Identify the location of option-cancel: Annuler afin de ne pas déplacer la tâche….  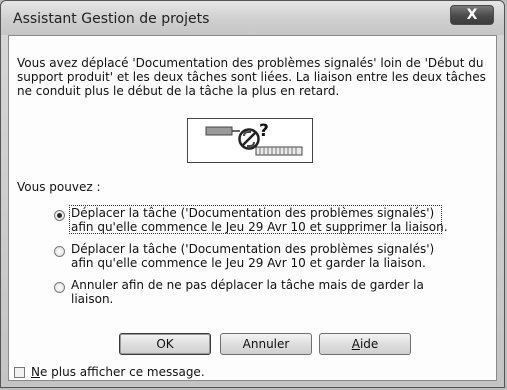
(281, 292).